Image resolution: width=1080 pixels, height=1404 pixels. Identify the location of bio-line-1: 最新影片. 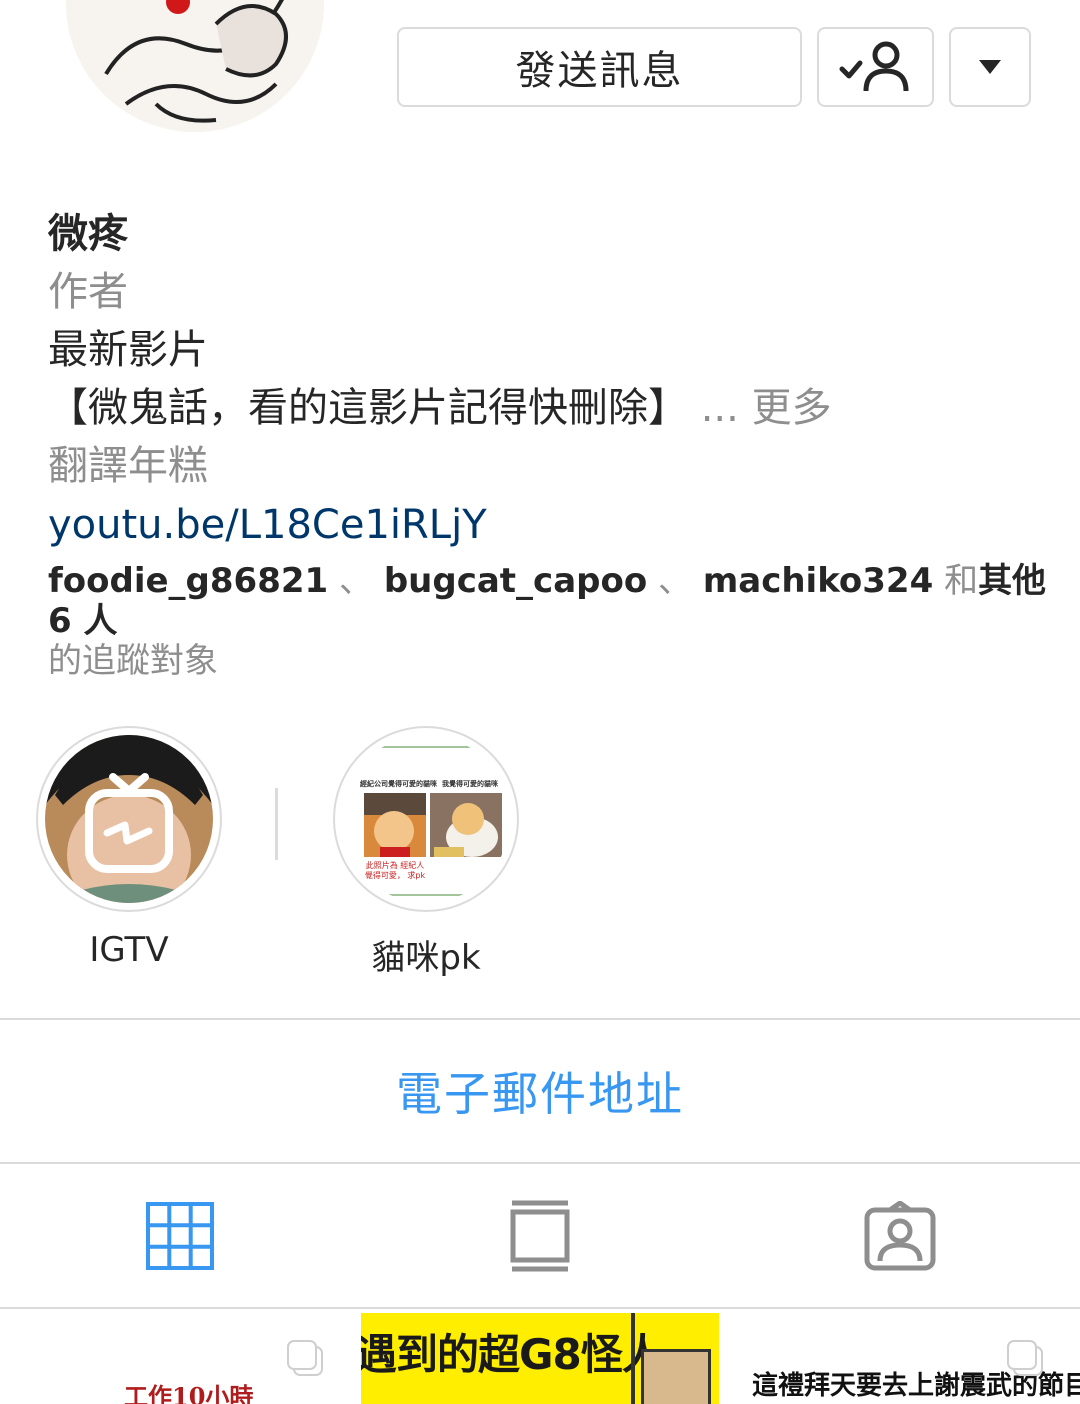
(128, 350).